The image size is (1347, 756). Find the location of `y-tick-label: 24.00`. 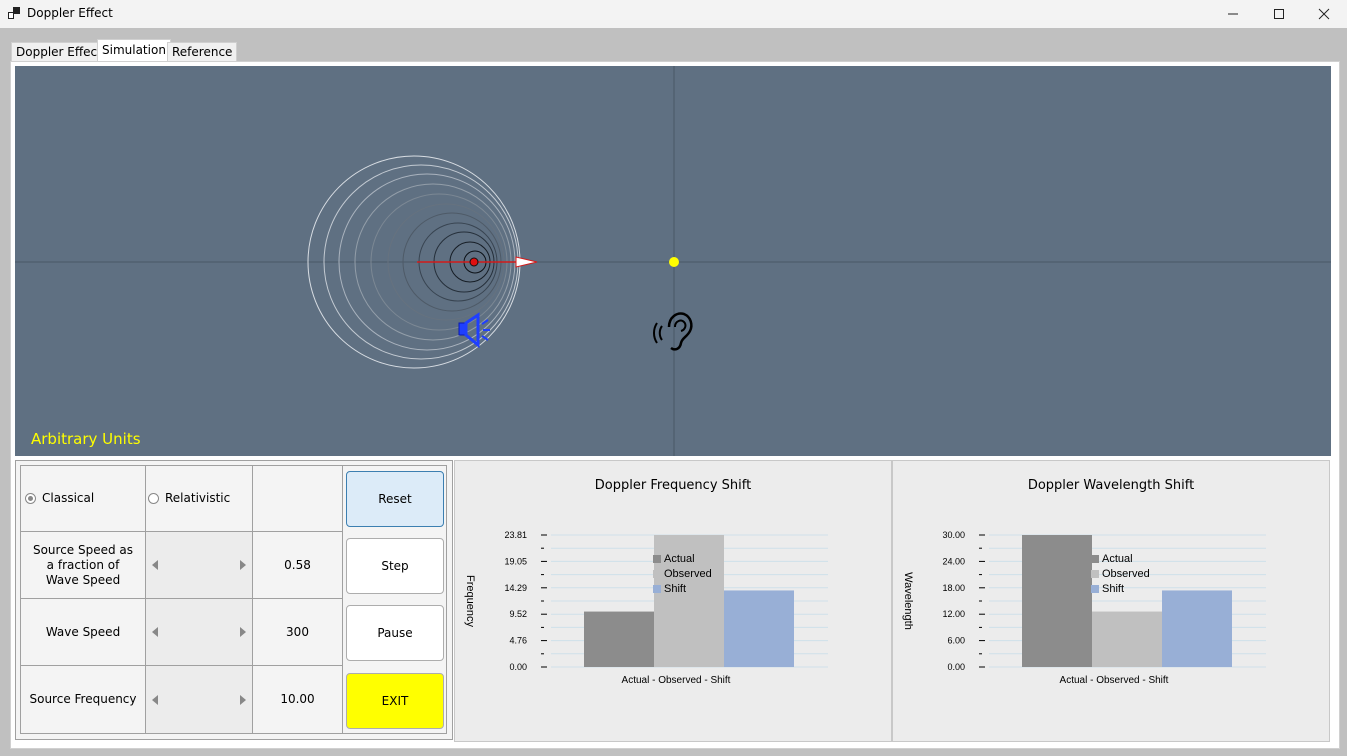

y-tick-label: 24.00 is located at coordinates (953, 561).